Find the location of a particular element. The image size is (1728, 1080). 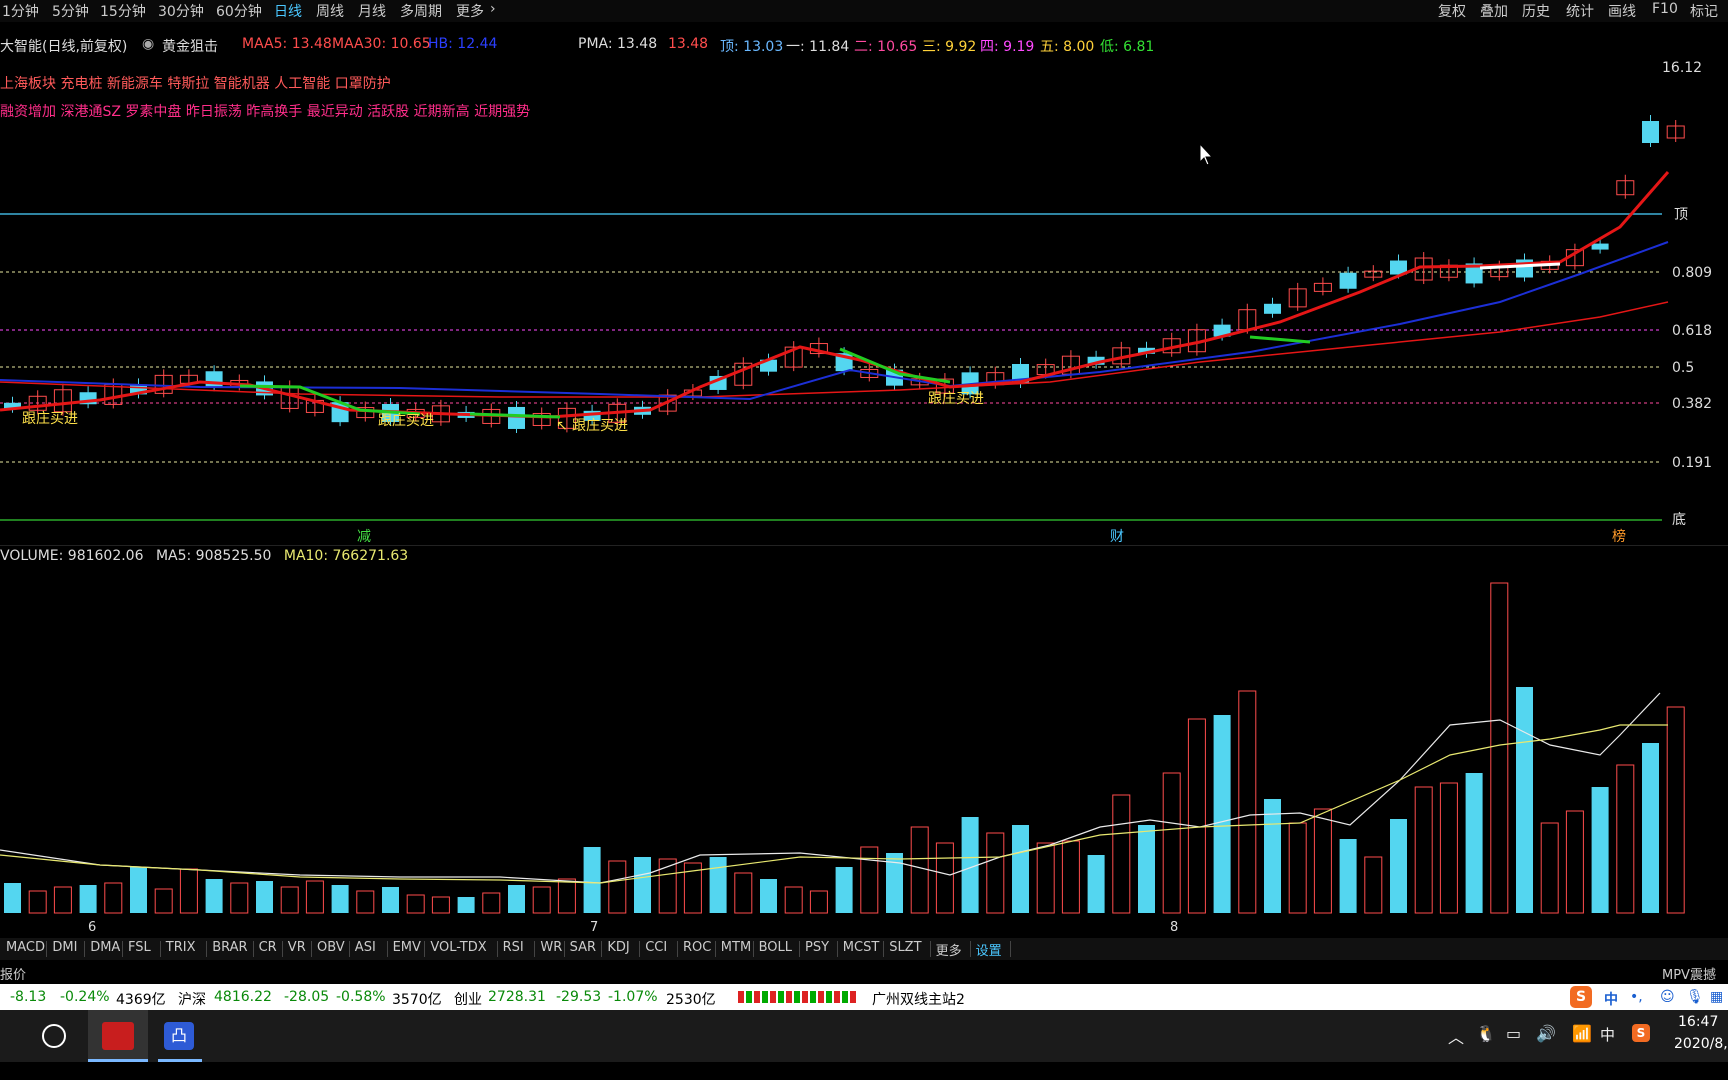

ime-chinese-icon: 中 is located at coordinates (1611, 999).